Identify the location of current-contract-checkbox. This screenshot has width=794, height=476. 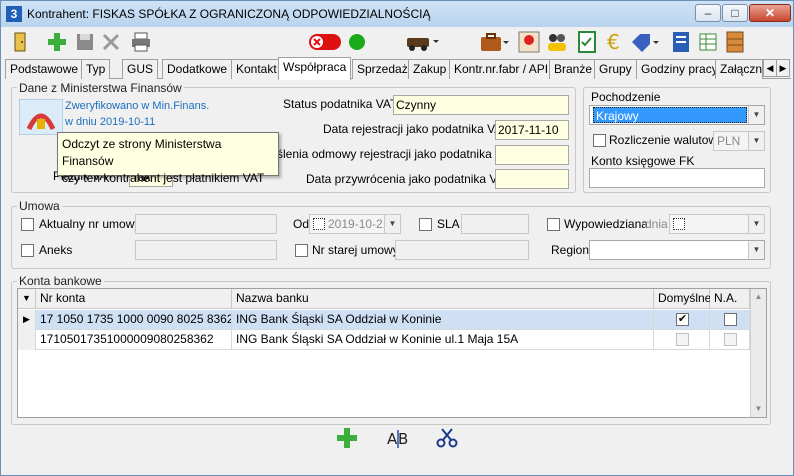
(27, 224).